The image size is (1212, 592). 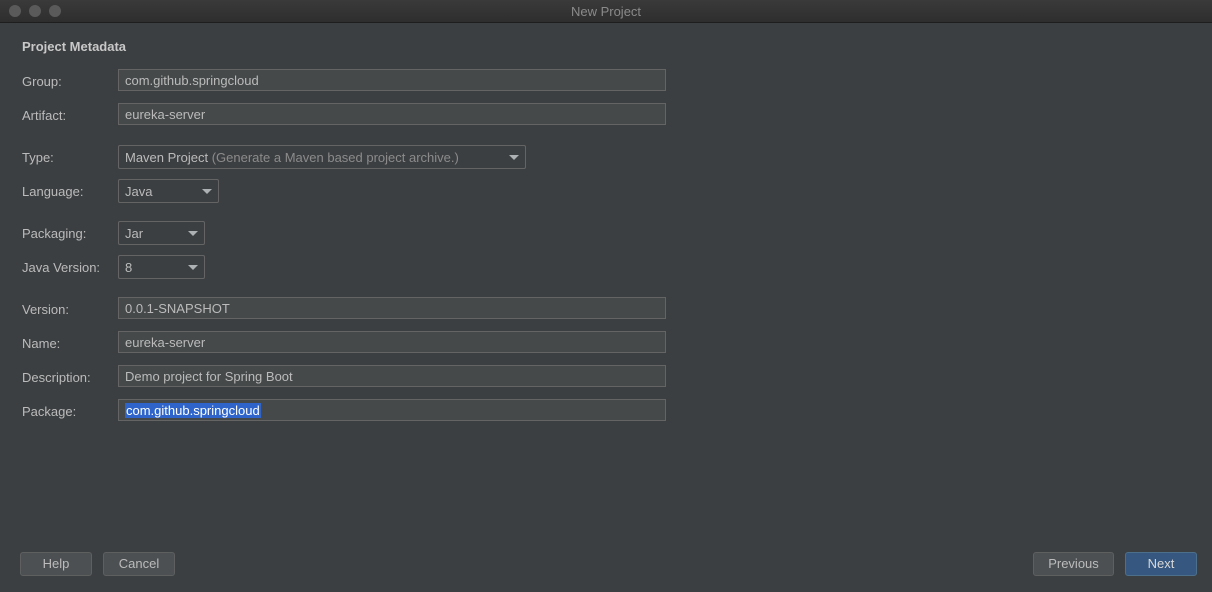 I want to click on section-title: Project Metadata, so click(x=74, y=46).